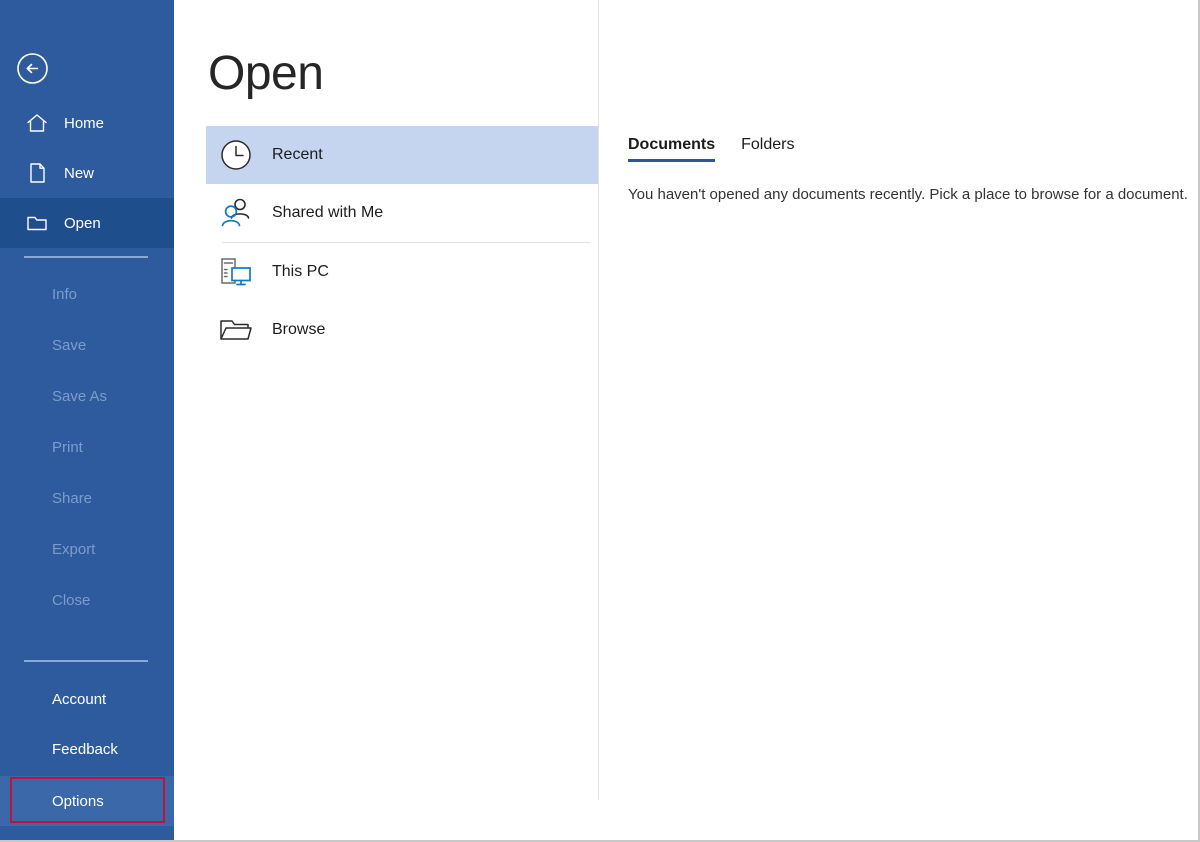  Describe the element at coordinates (672, 144) in the screenshot. I see `tab-label: Documents` at that location.